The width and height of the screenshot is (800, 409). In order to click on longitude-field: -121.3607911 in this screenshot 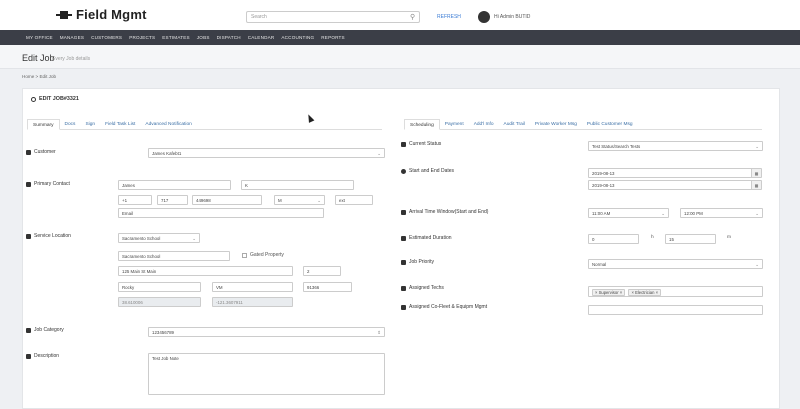, I will do `click(252, 302)`.